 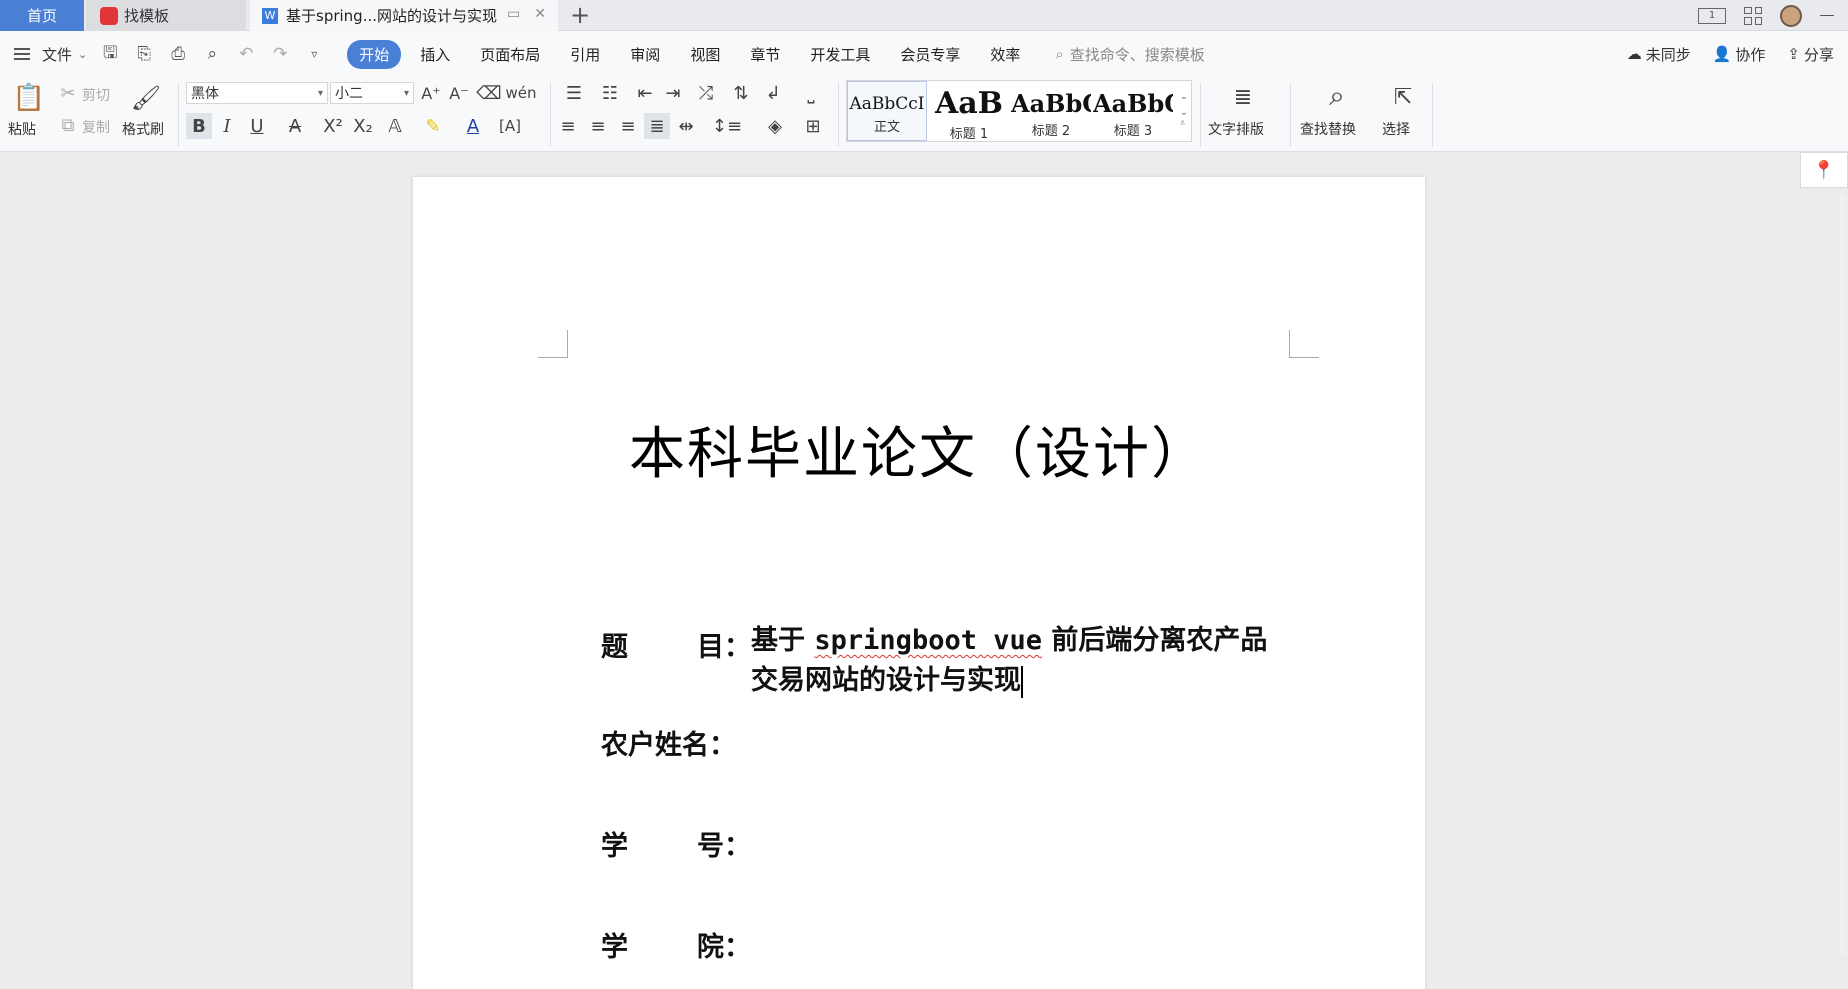 I want to click on tab-developer: 开发工具, so click(x=840, y=54).